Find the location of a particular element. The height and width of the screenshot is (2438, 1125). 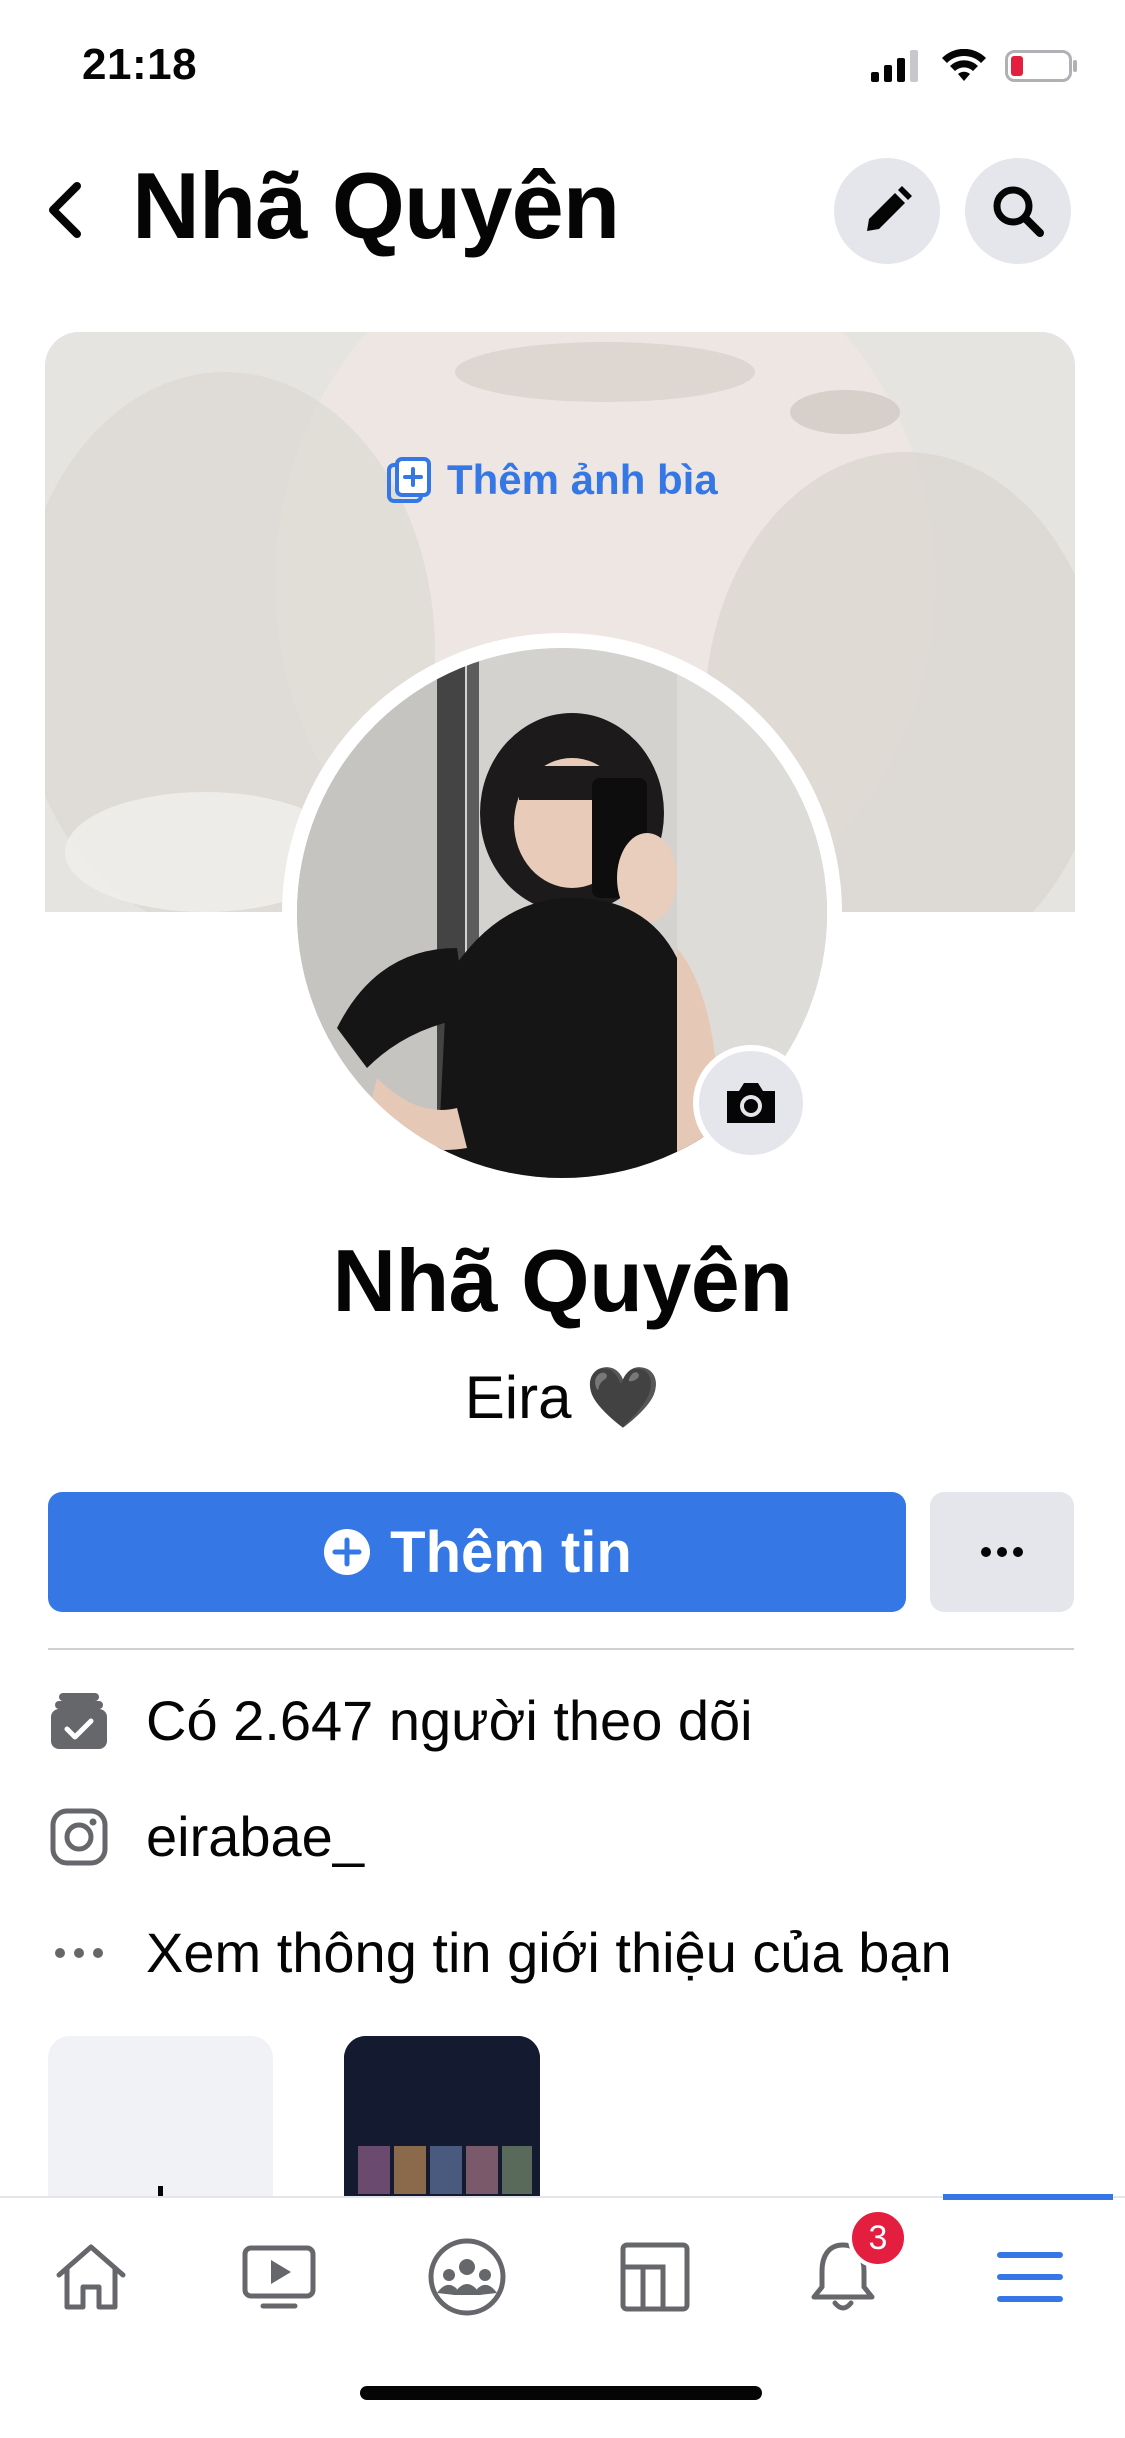

tab-groups is located at coordinates (467, 2277).